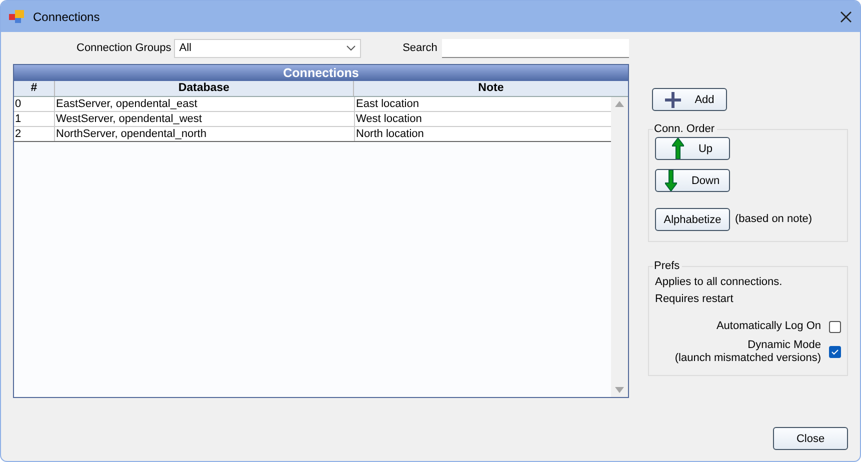  What do you see at coordinates (203, 88) in the screenshot?
I see `column-header: Database` at bounding box center [203, 88].